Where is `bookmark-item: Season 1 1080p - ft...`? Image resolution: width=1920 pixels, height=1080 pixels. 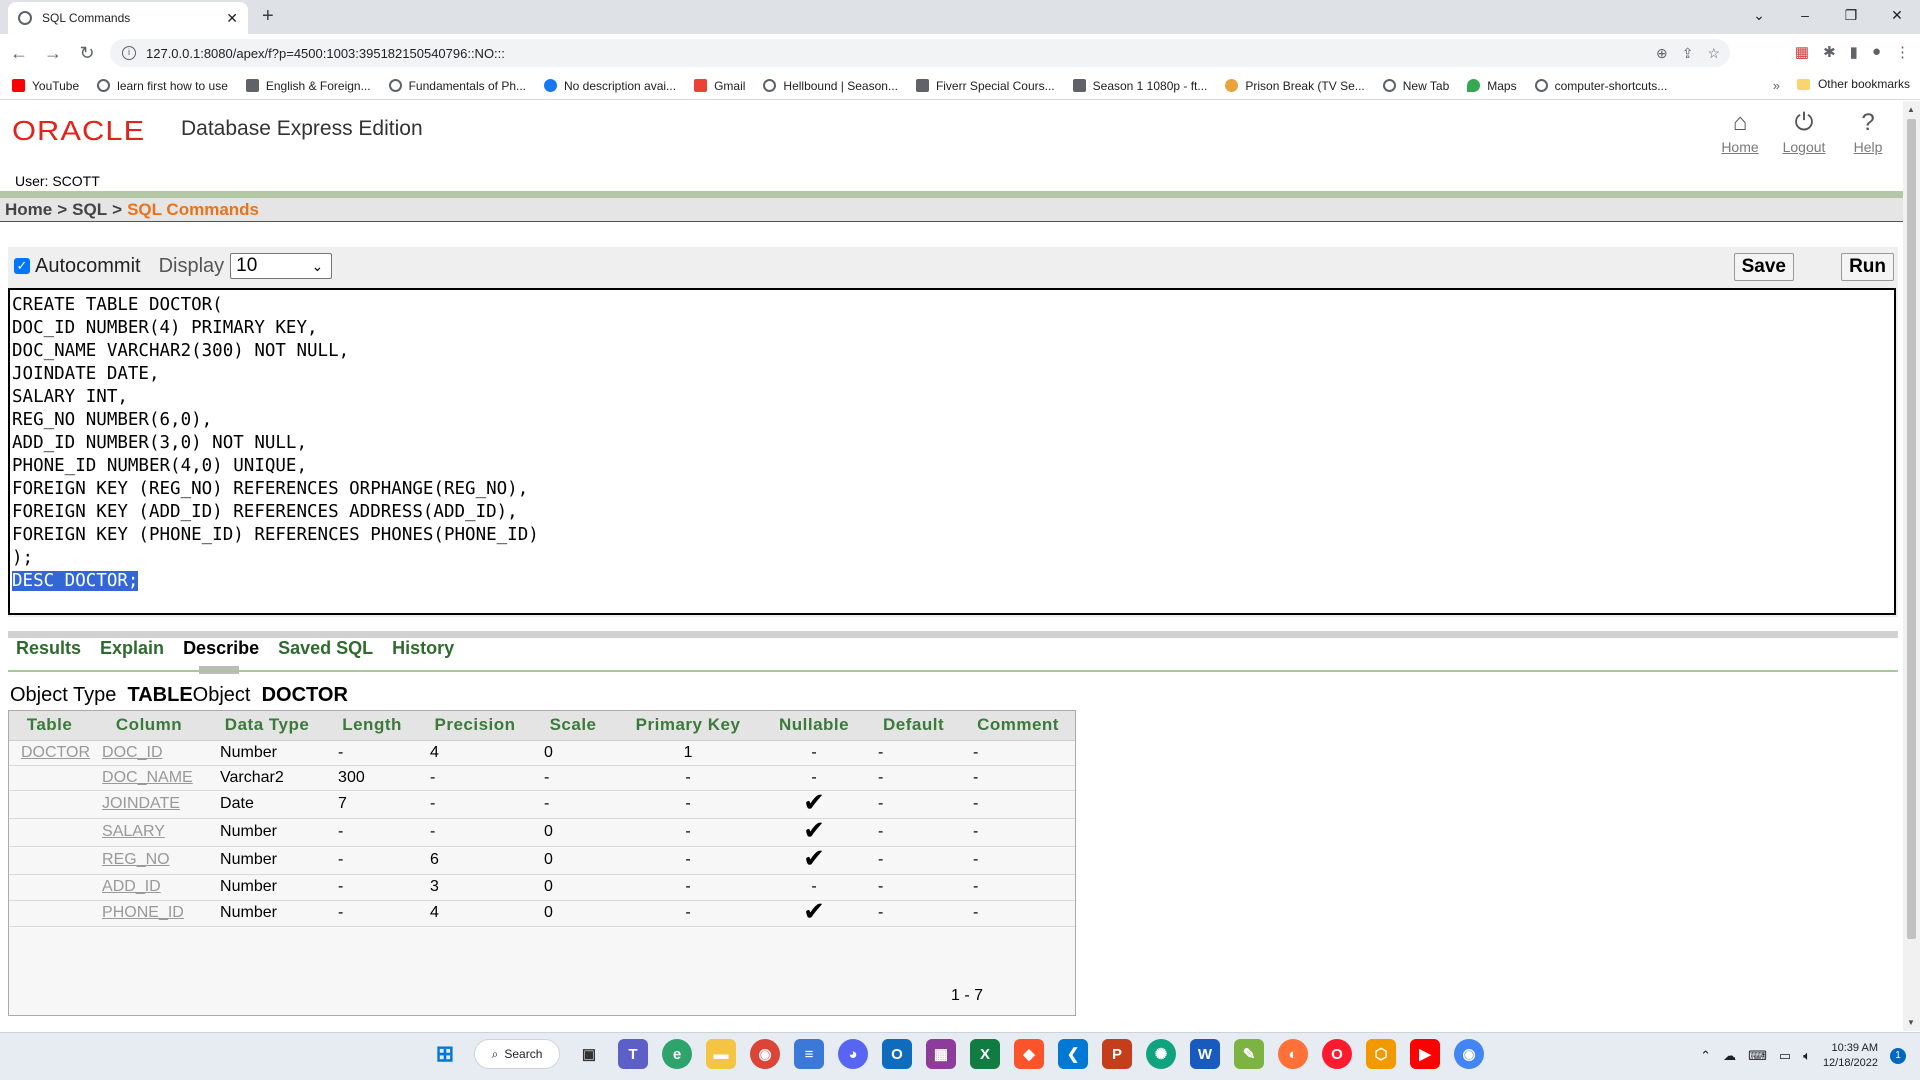 bookmark-item: Season 1 1080p - ft... is located at coordinates (1139, 86).